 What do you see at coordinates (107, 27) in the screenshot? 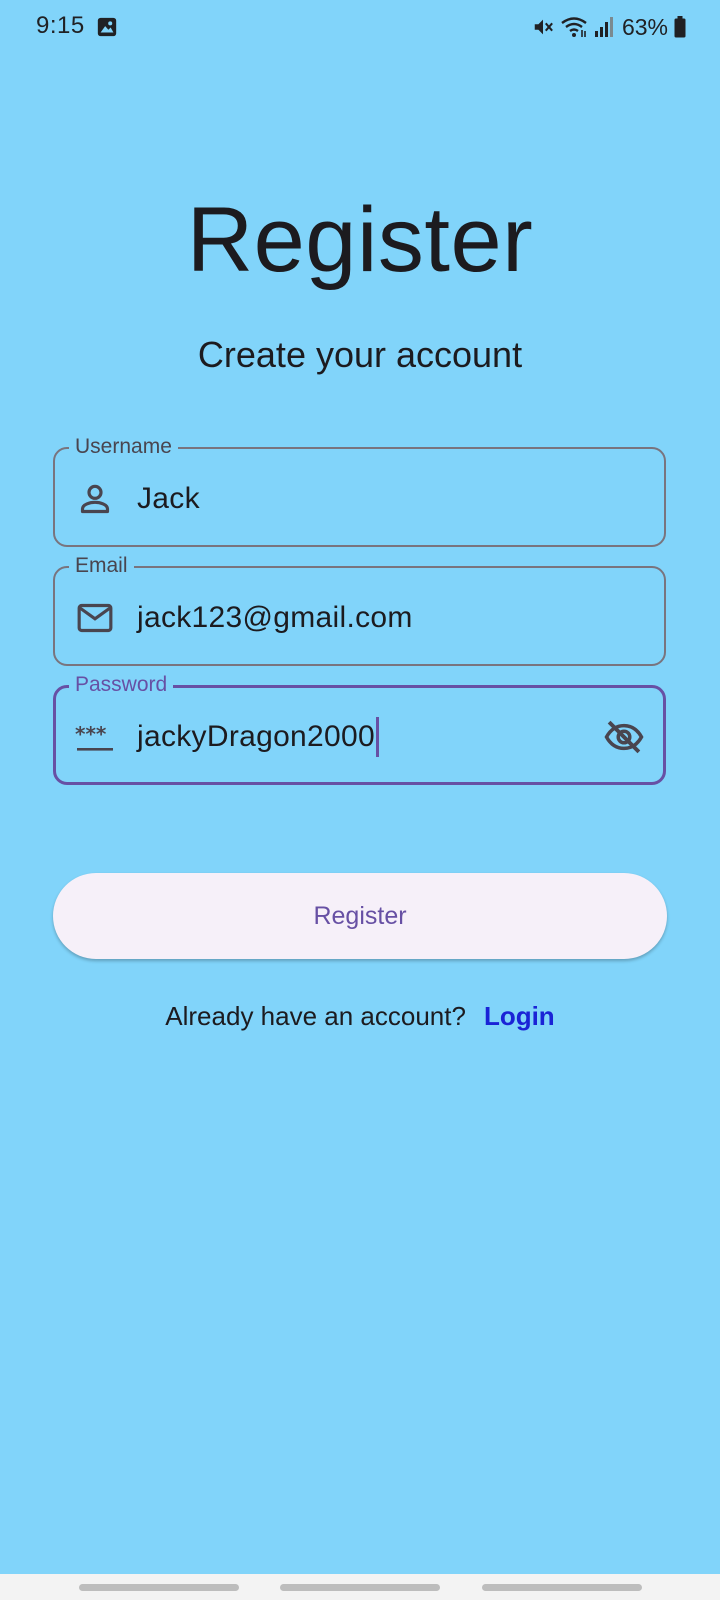
I see `image-icon` at bounding box center [107, 27].